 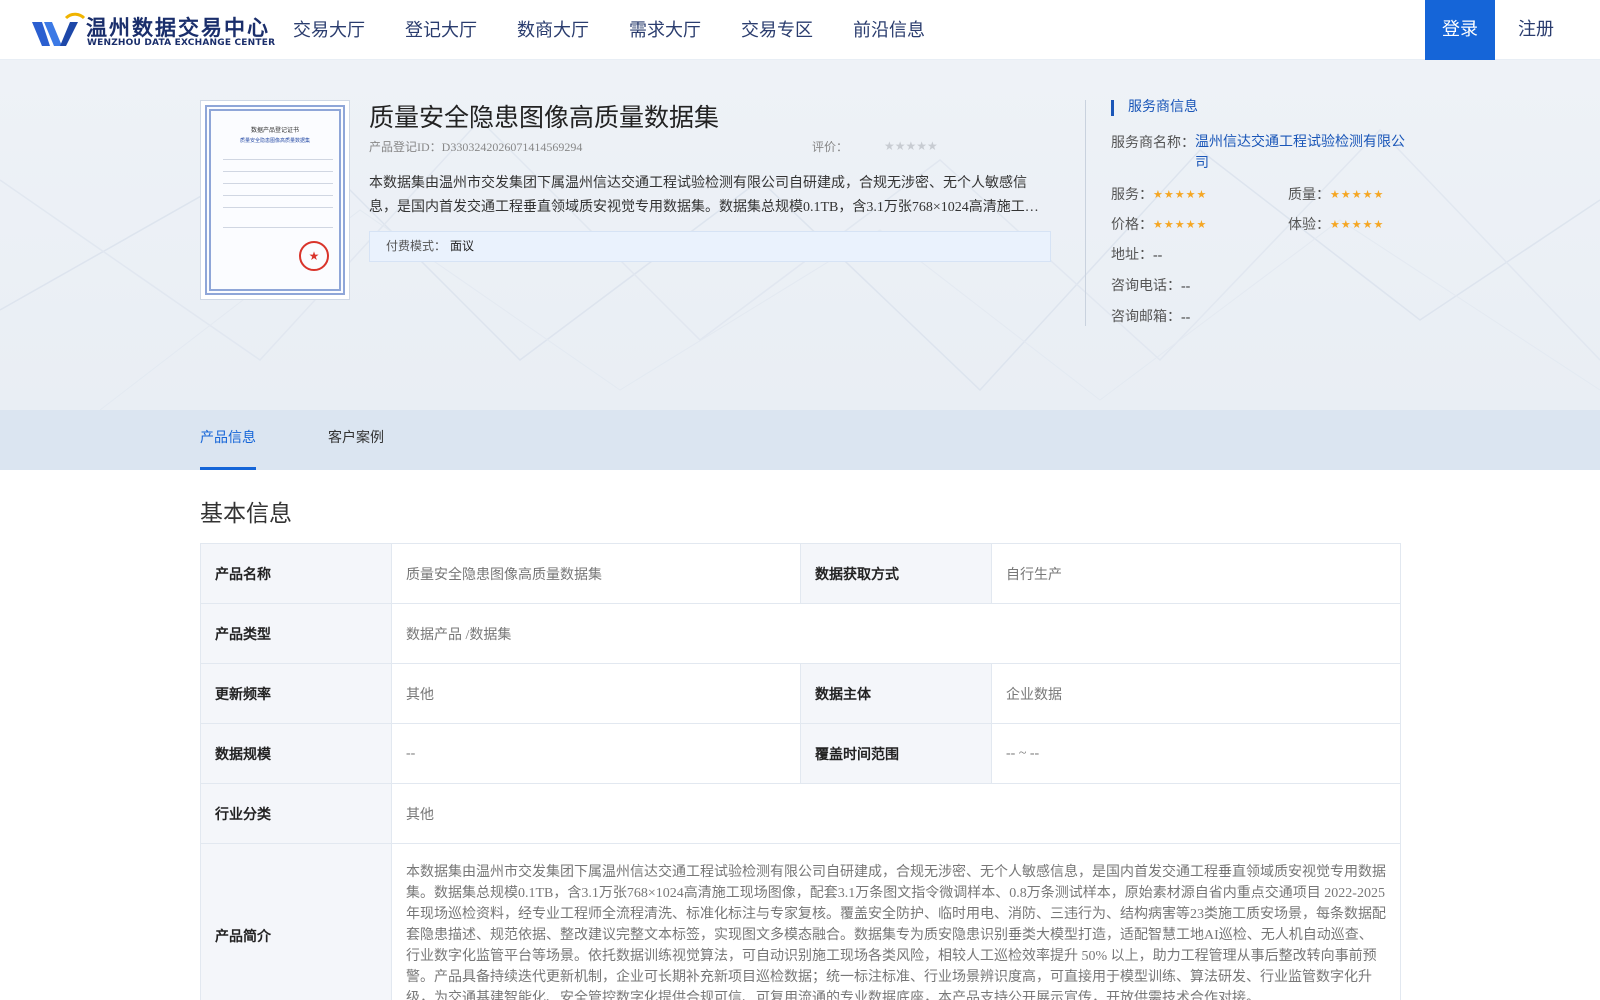 I want to click on field-label: 数据规模, so click(x=296, y=753).